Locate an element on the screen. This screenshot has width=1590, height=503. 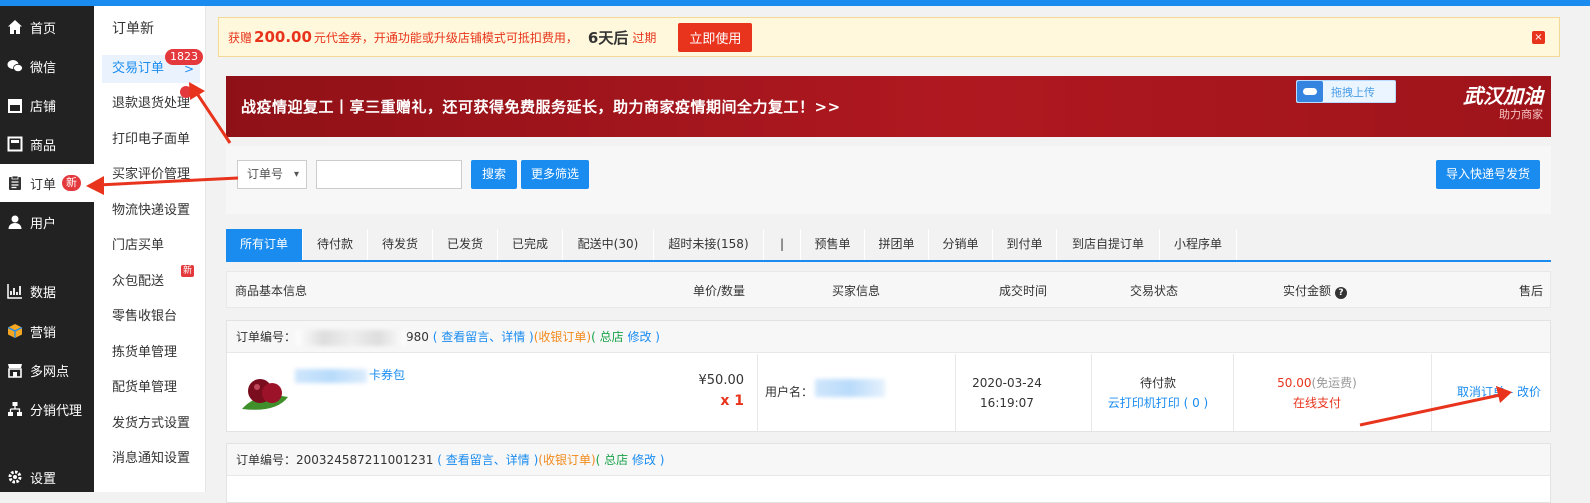
voucher-amount: 200.00 is located at coordinates (283, 37).